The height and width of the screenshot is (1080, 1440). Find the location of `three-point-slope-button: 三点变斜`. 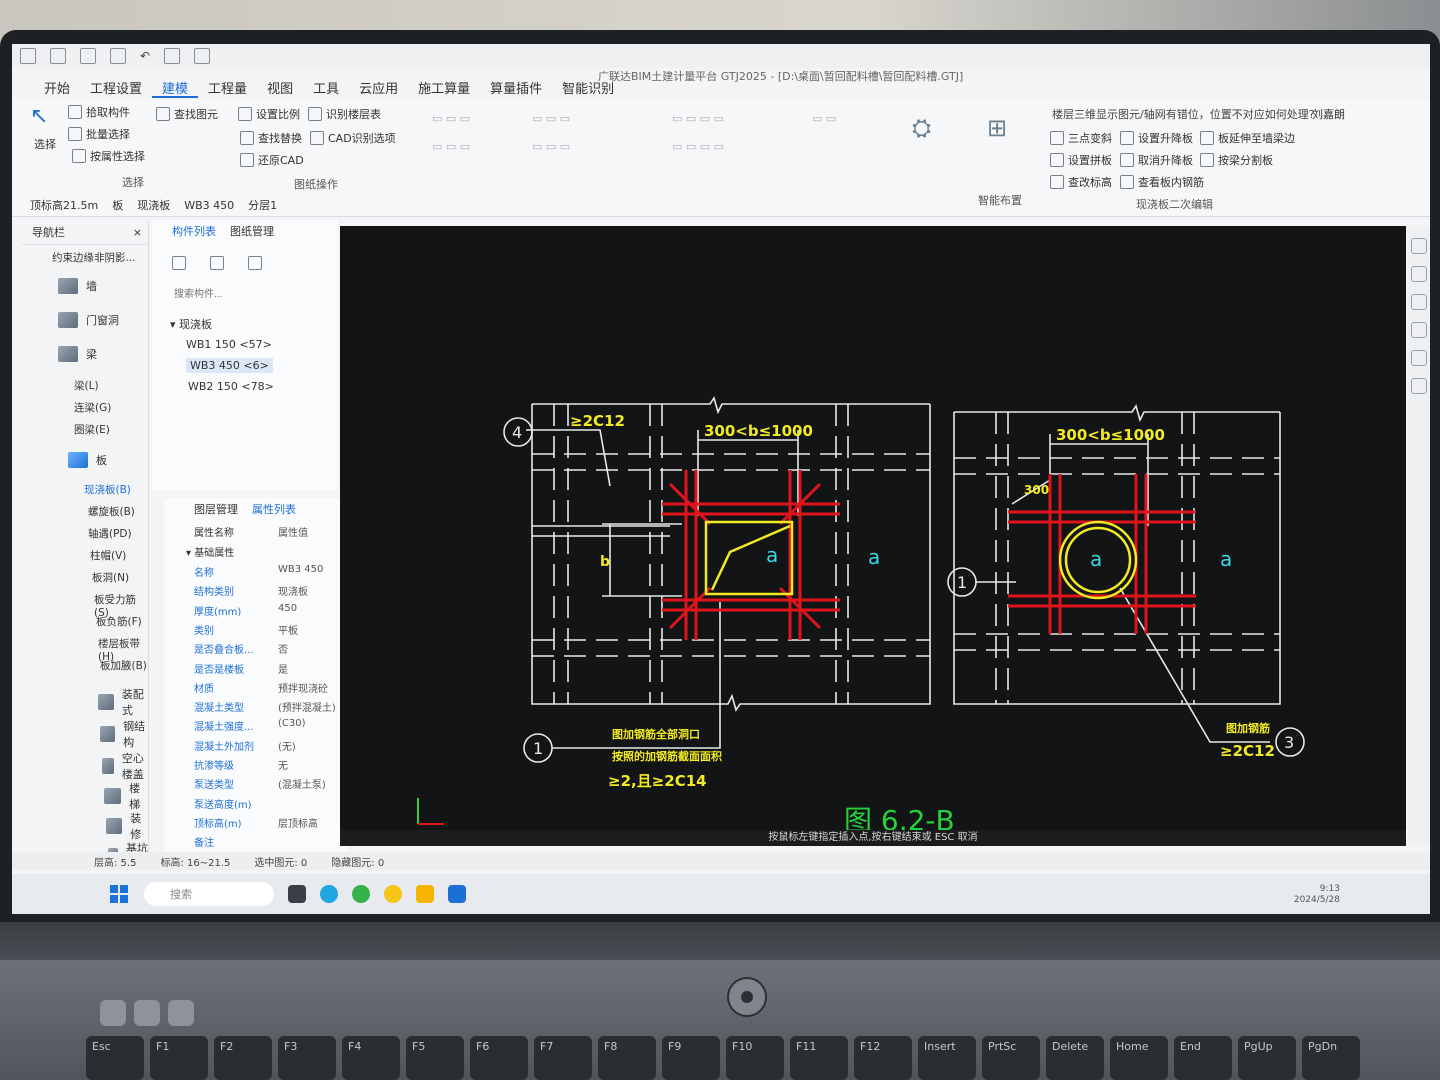

three-point-slope-button: 三点变斜 is located at coordinates (1081, 138).